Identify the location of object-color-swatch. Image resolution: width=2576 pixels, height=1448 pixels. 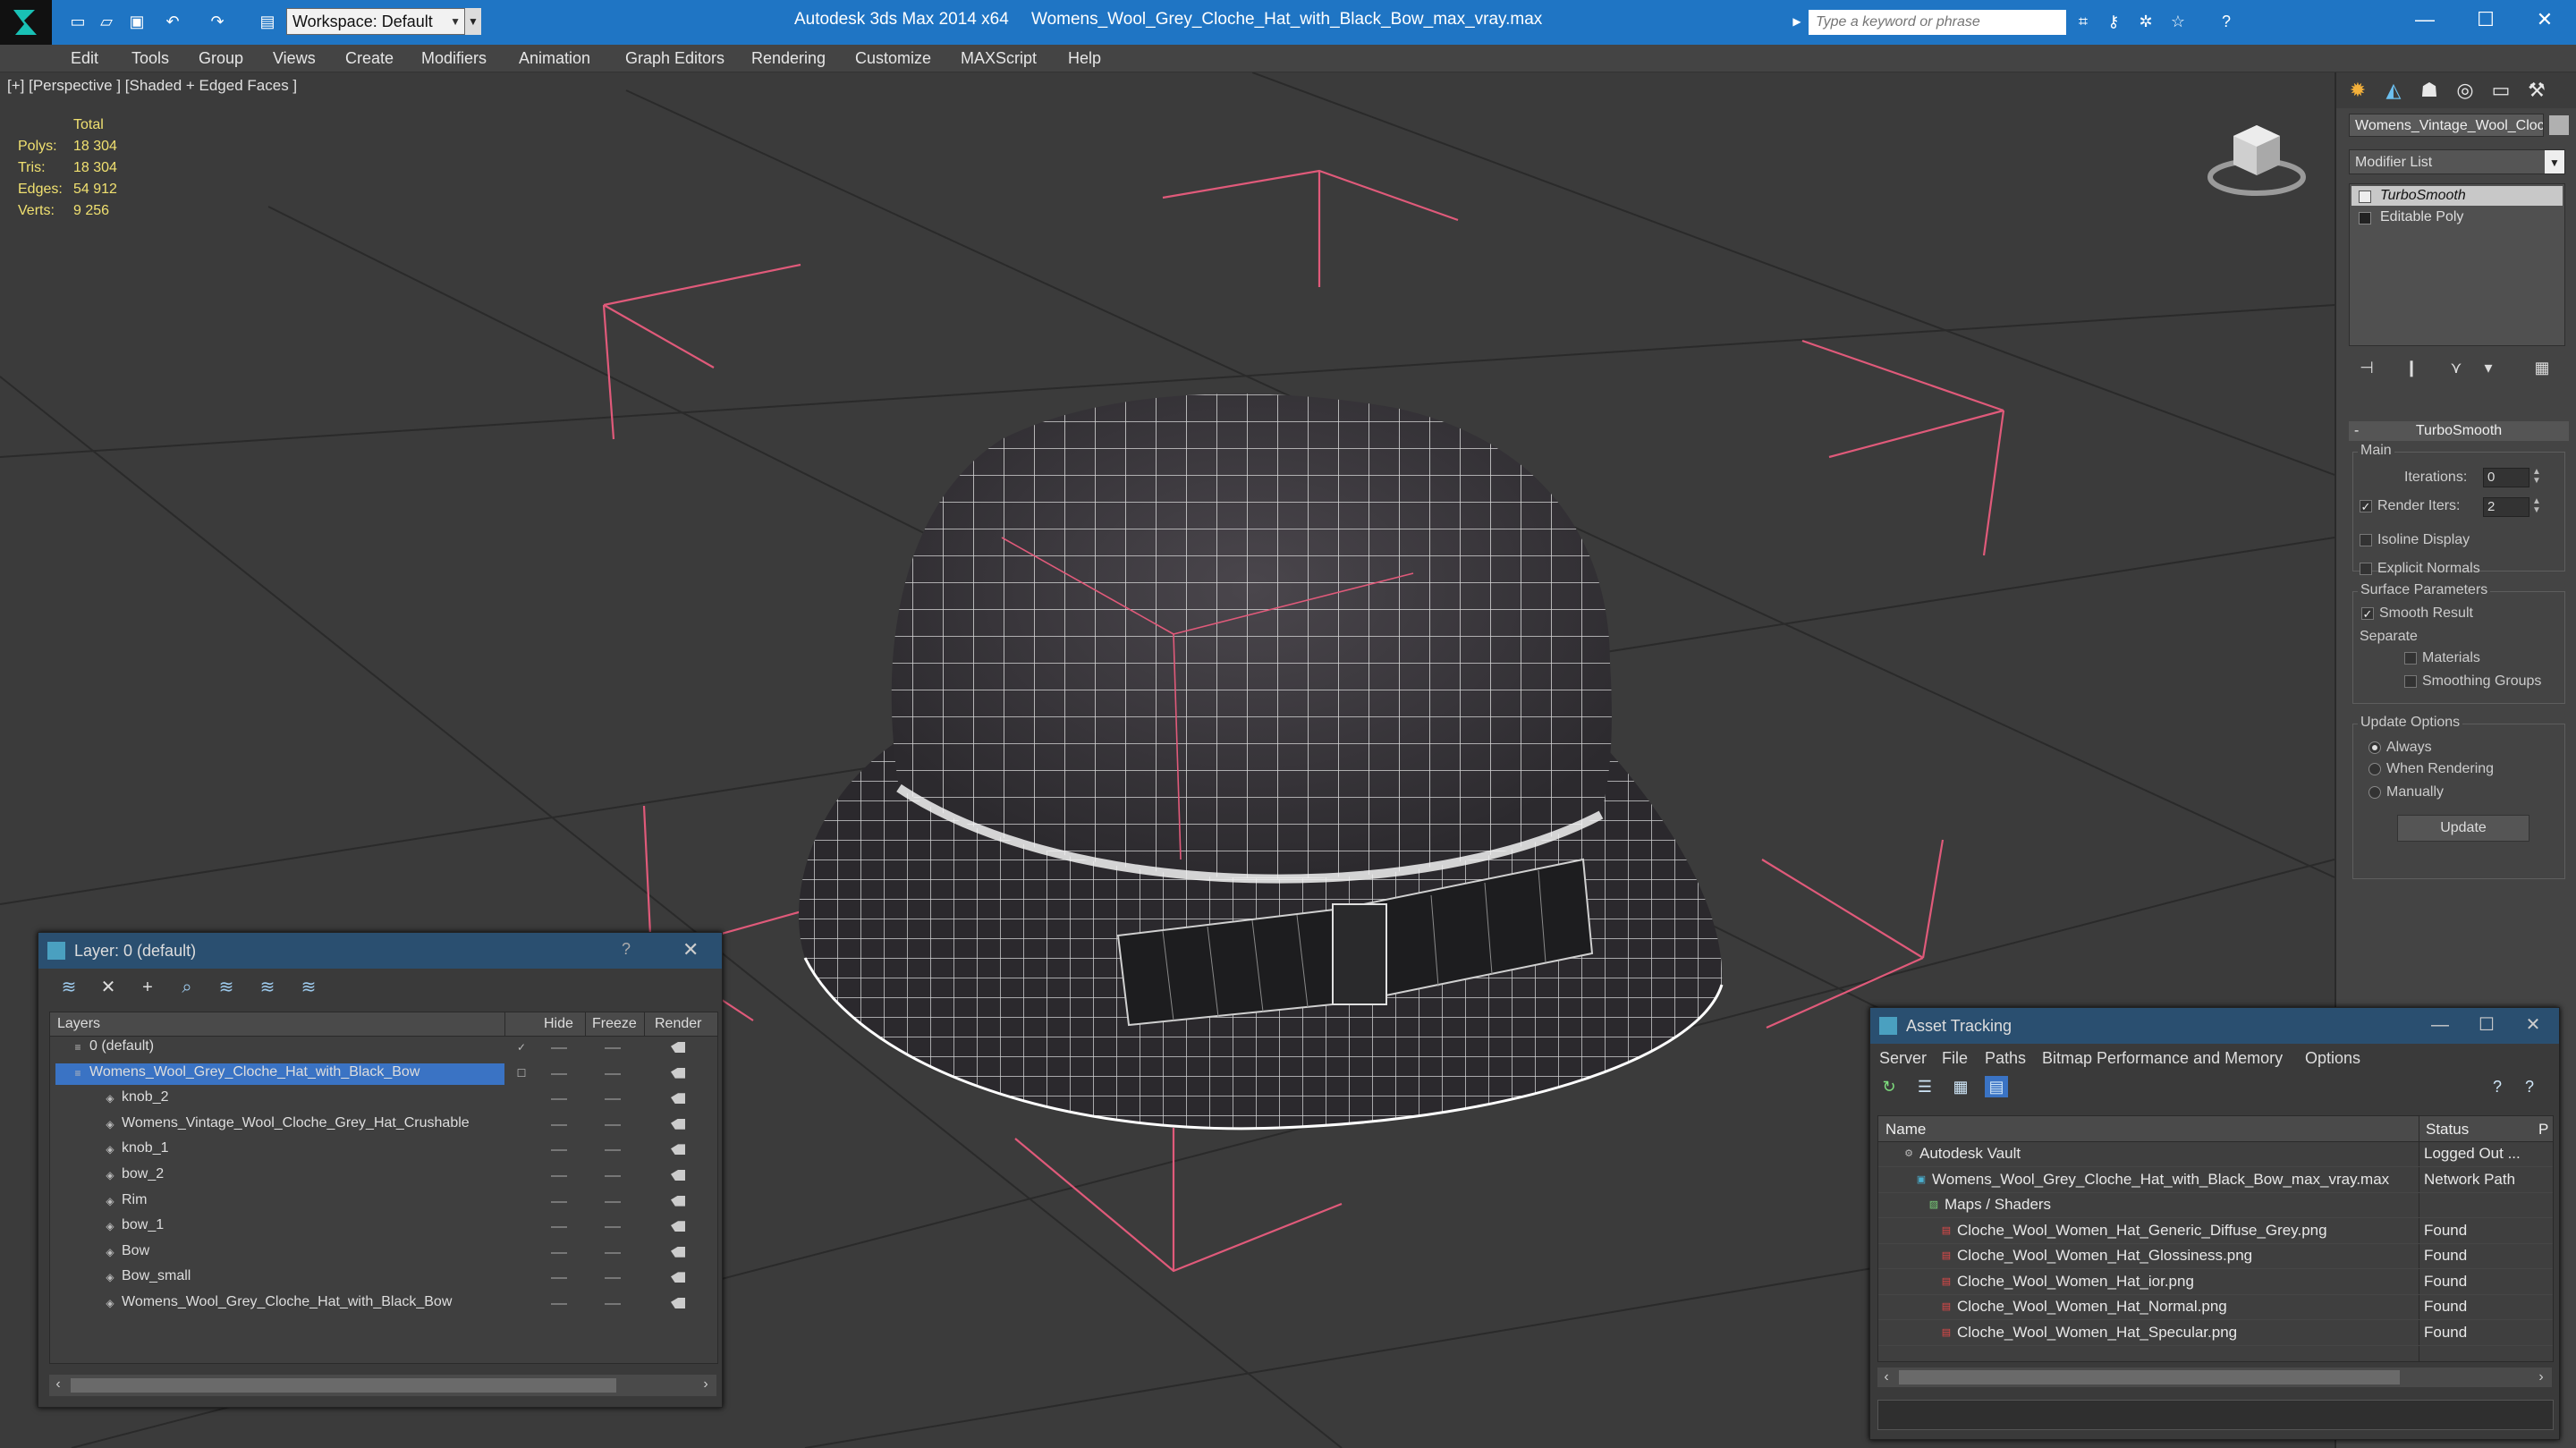
(2559, 125).